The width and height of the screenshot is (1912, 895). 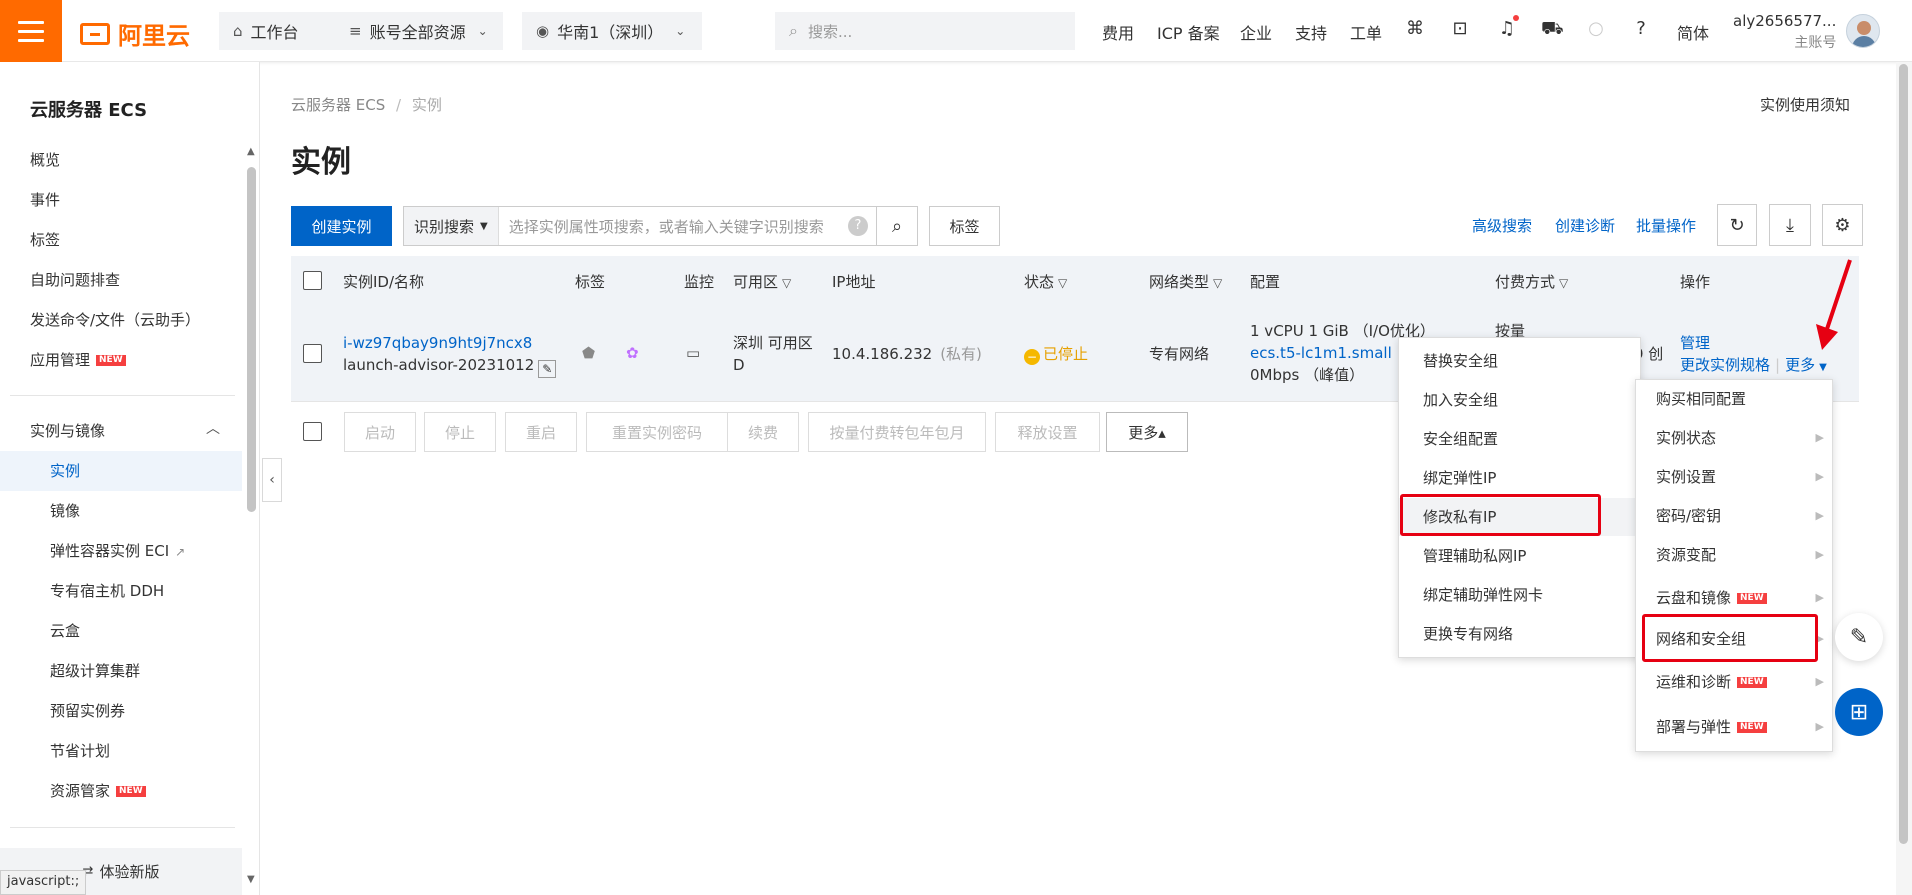 What do you see at coordinates (1734, 555) in the screenshot?
I see `menu-item-resource-change: 资源变配 ▶` at bounding box center [1734, 555].